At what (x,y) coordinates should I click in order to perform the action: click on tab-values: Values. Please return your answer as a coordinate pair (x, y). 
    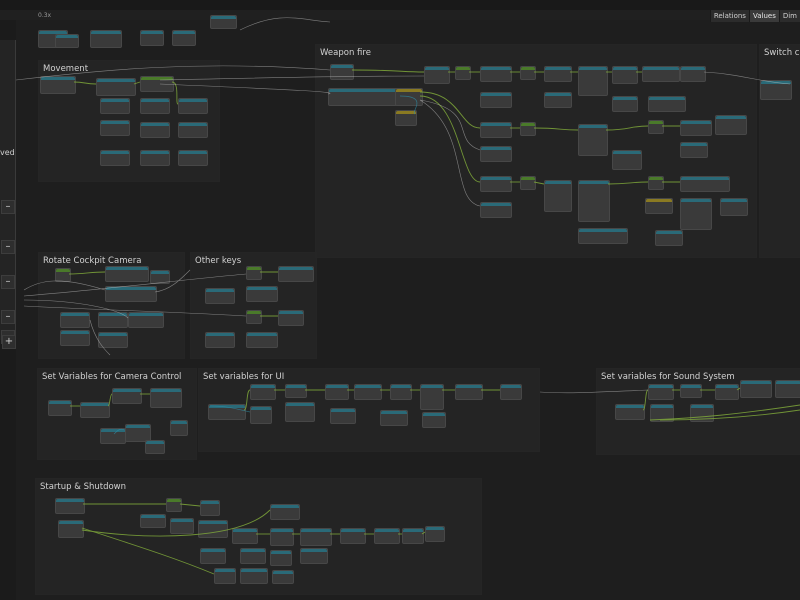
    Looking at the image, I should click on (763, 16).